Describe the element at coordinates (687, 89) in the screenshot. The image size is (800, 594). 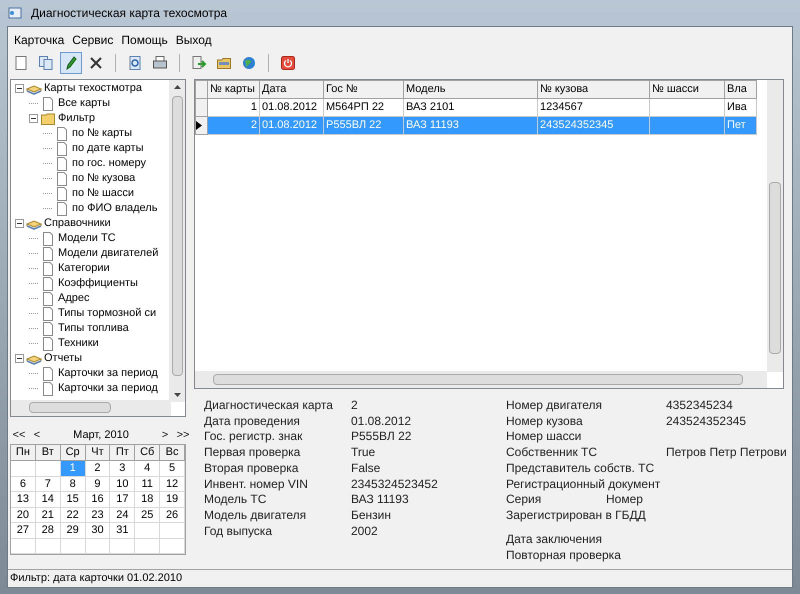
I see `column-header: № шасси` at that location.